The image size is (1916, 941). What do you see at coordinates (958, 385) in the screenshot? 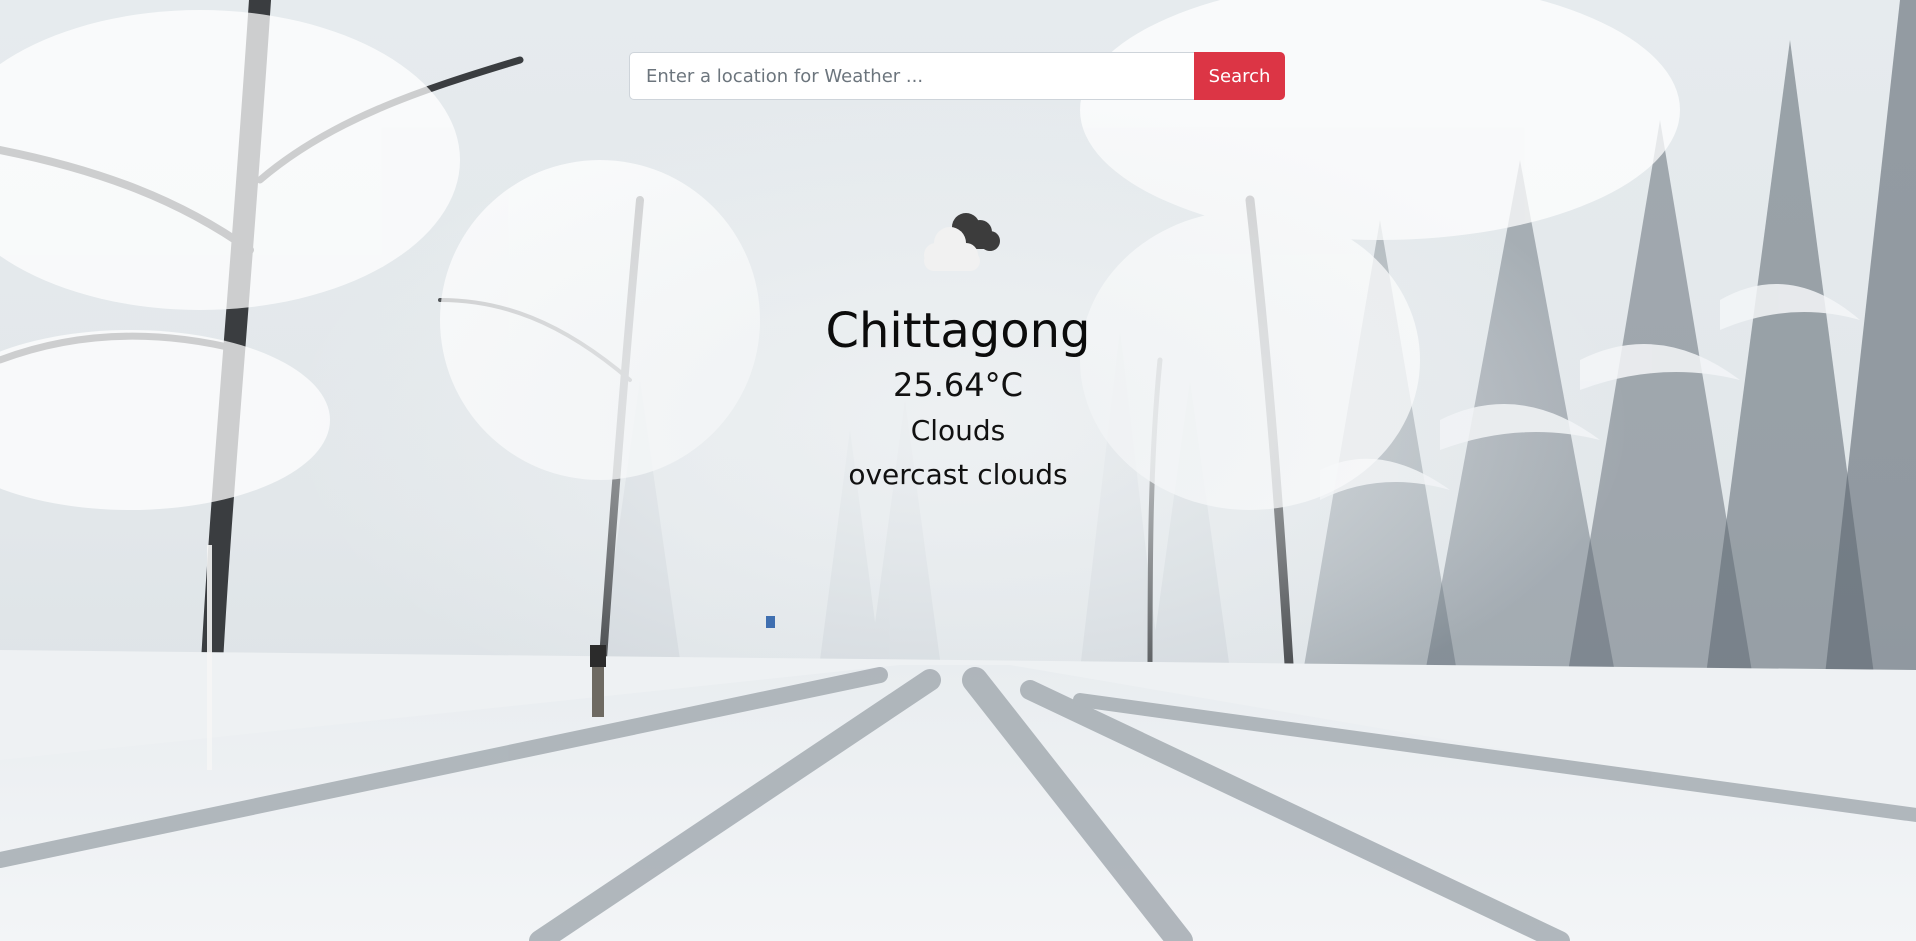
I see `temperature: 25.64°C` at bounding box center [958, 385].